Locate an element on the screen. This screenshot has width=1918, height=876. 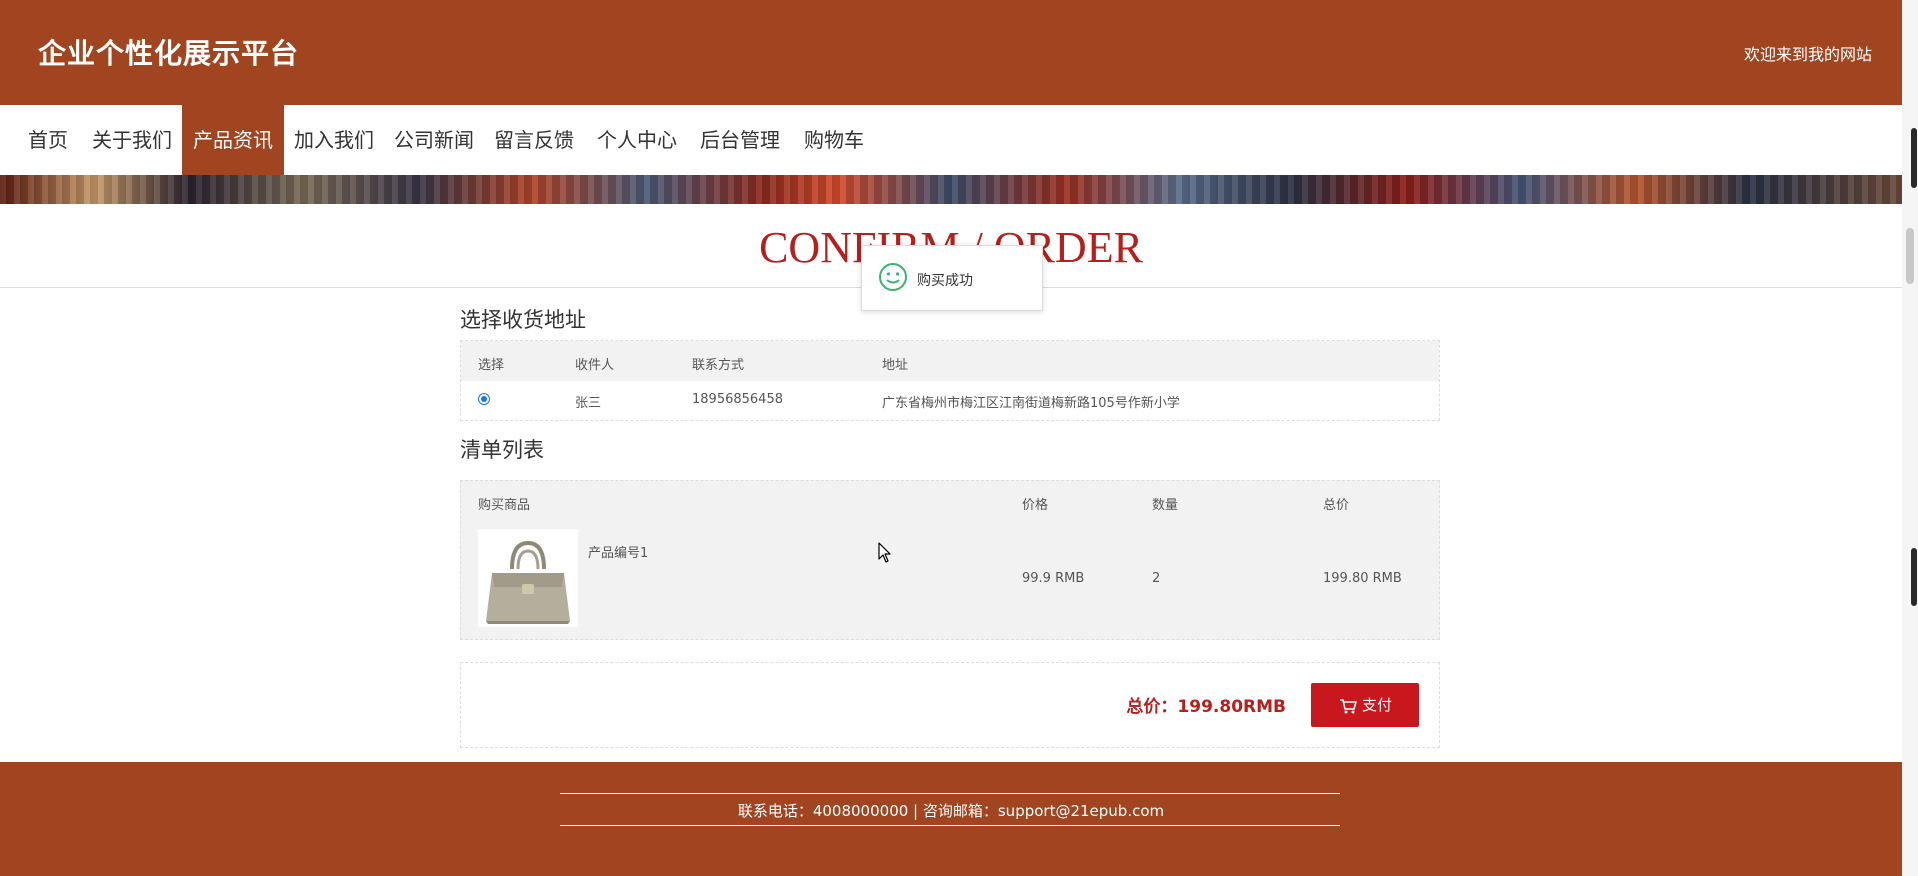
product-subtotal: 199.80 RMB is located at coordinates (1362, 578).